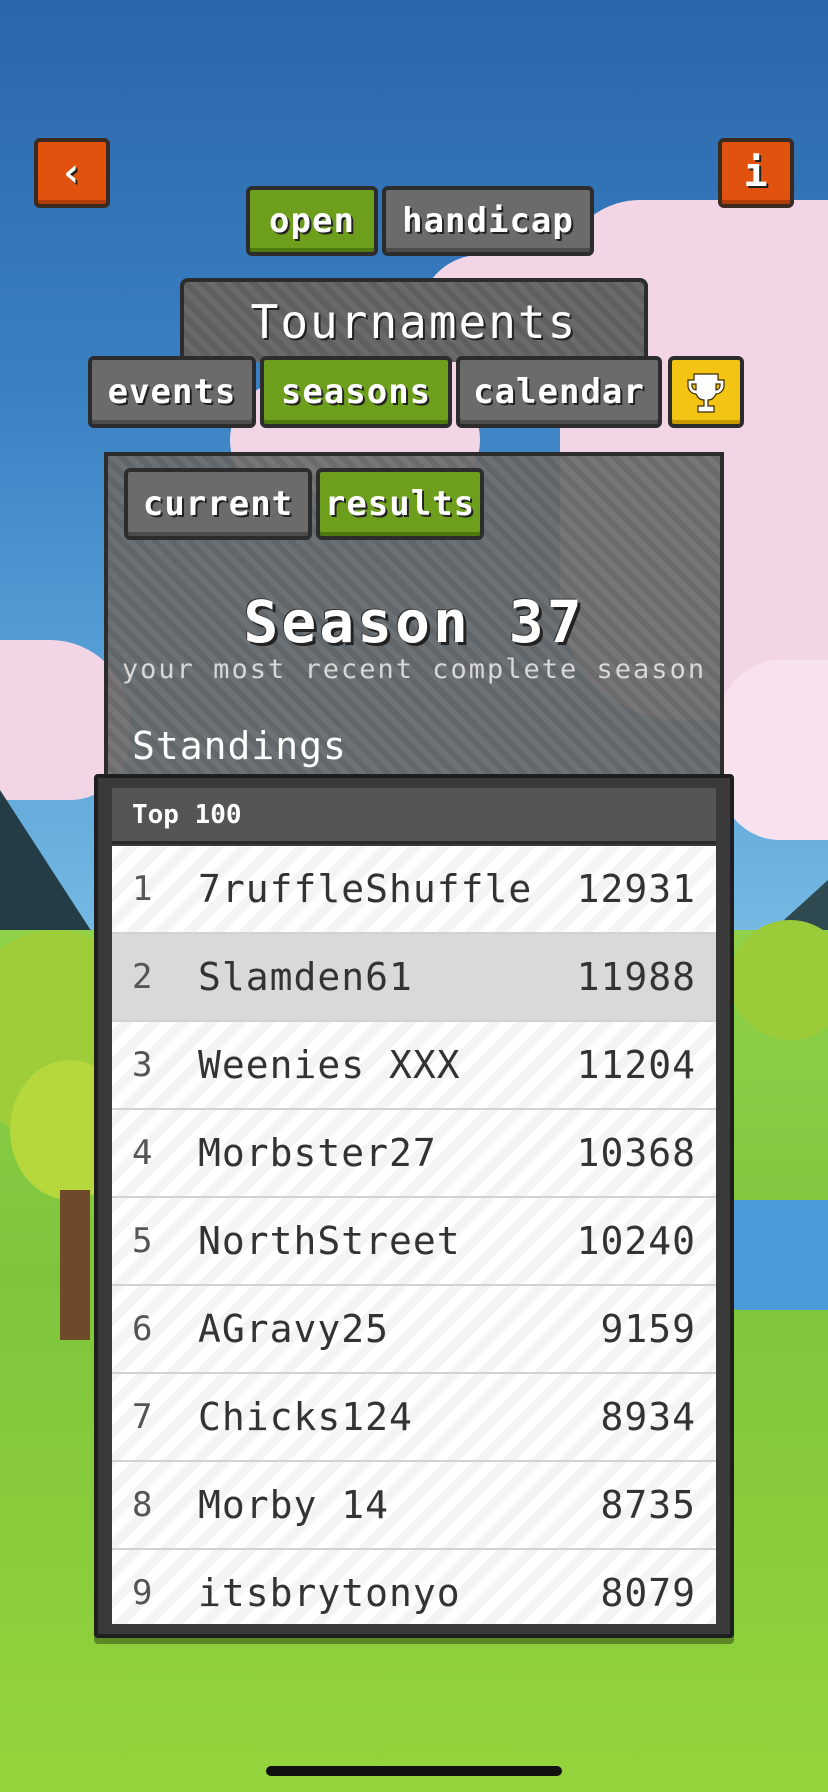  Describe the element at coordinates (774, 750) in the screenshot. I see `cloud` at that location.